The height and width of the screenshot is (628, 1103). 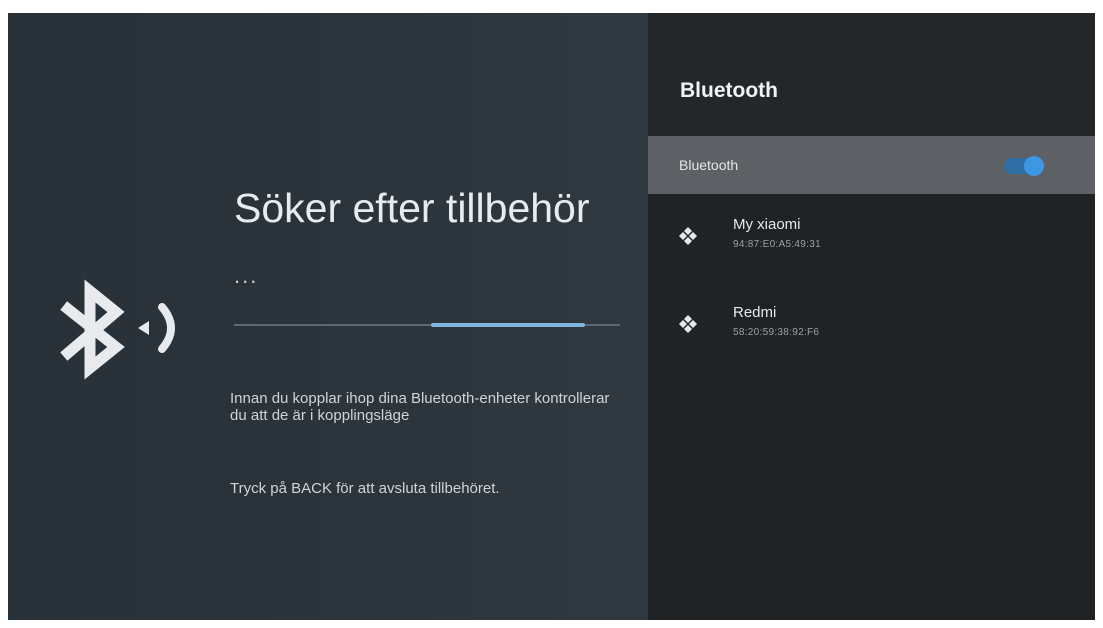 I want to click on device-name: Redmi, so click(x=755, y=312).